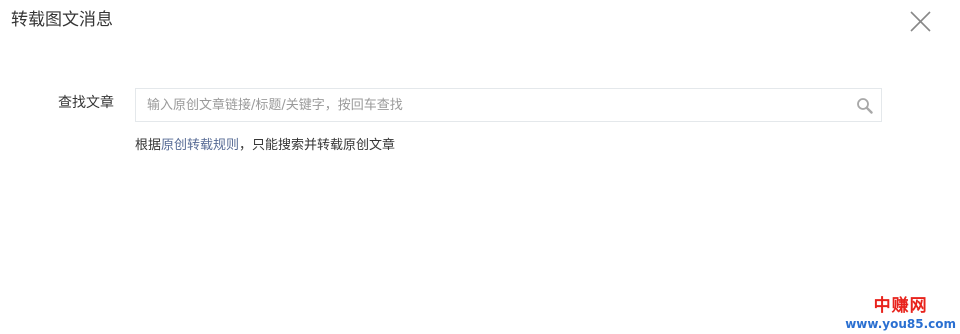  I want to click on site-watermark: 中赚网 www.you85.com, so click(900, 313).